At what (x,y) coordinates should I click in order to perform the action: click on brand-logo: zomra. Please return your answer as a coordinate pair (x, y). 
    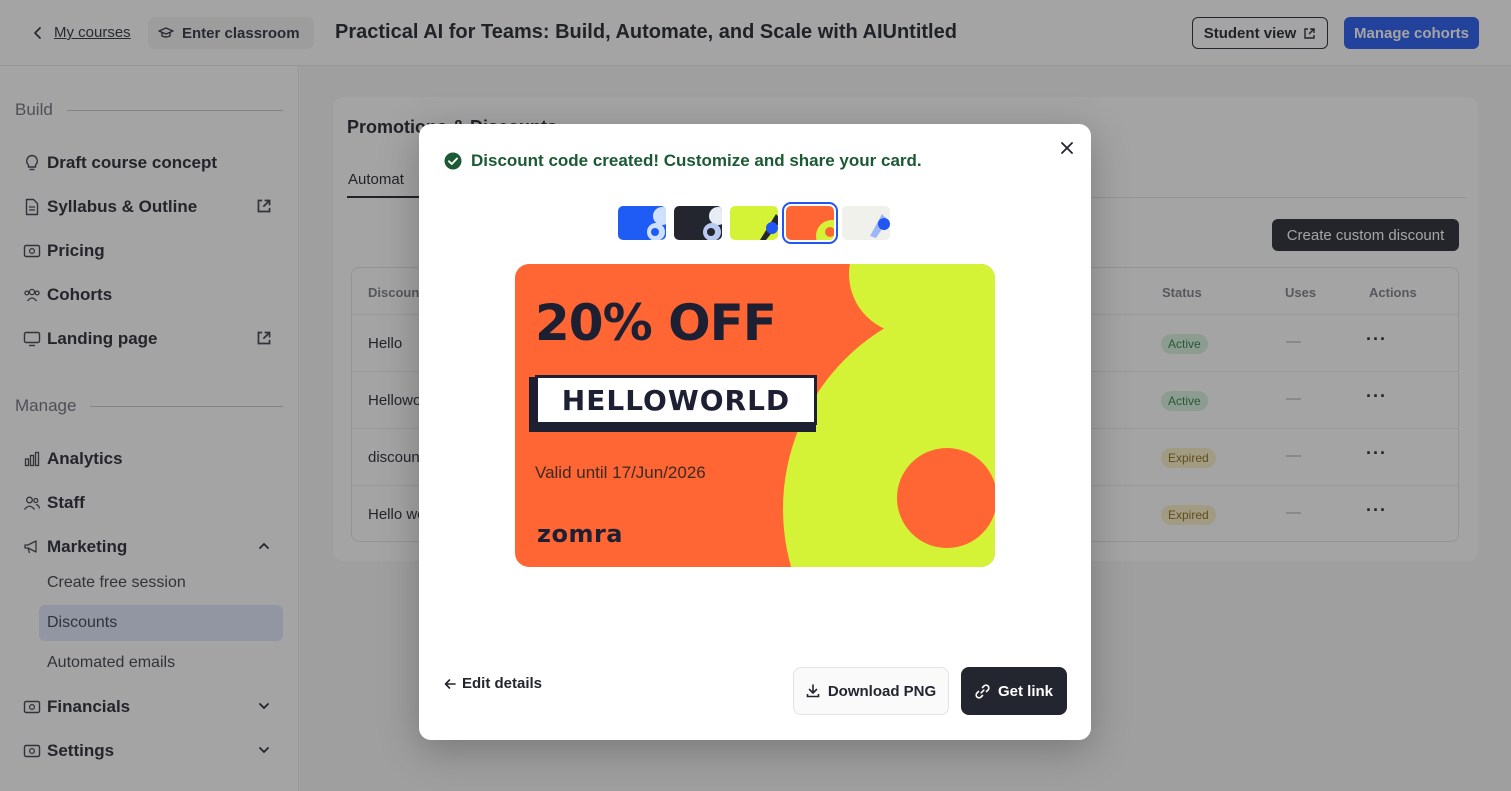
    Looking at the image, I should click on (580, 534).